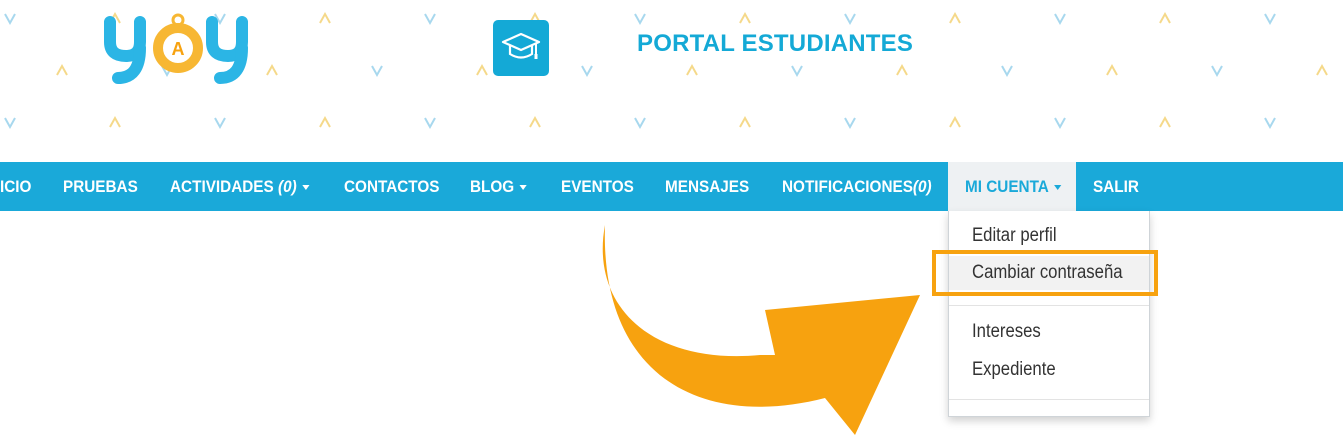 This screenshot has width=1343, height=445. Describe the element at coordinates (775, 43) in the screenshot. I see `portal-title: PORTAL ESTUDIANTES` at that location.